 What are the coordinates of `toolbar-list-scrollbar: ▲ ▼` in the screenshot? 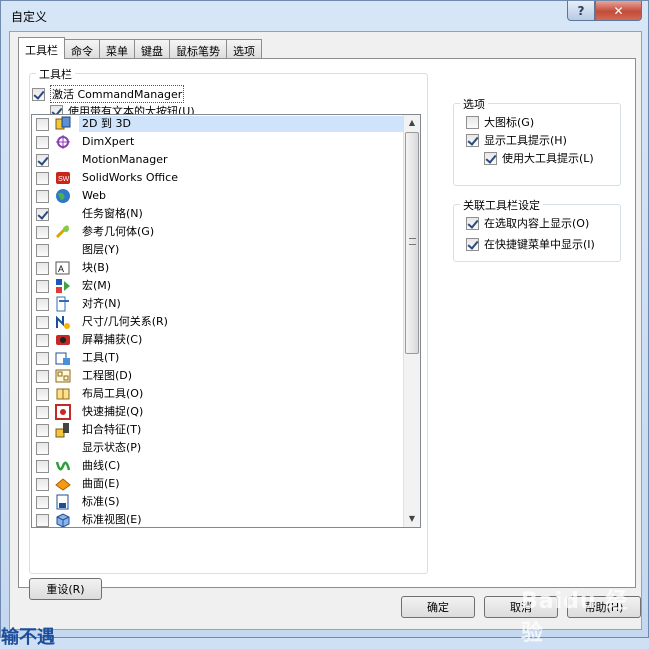 It's located at (411, 321).